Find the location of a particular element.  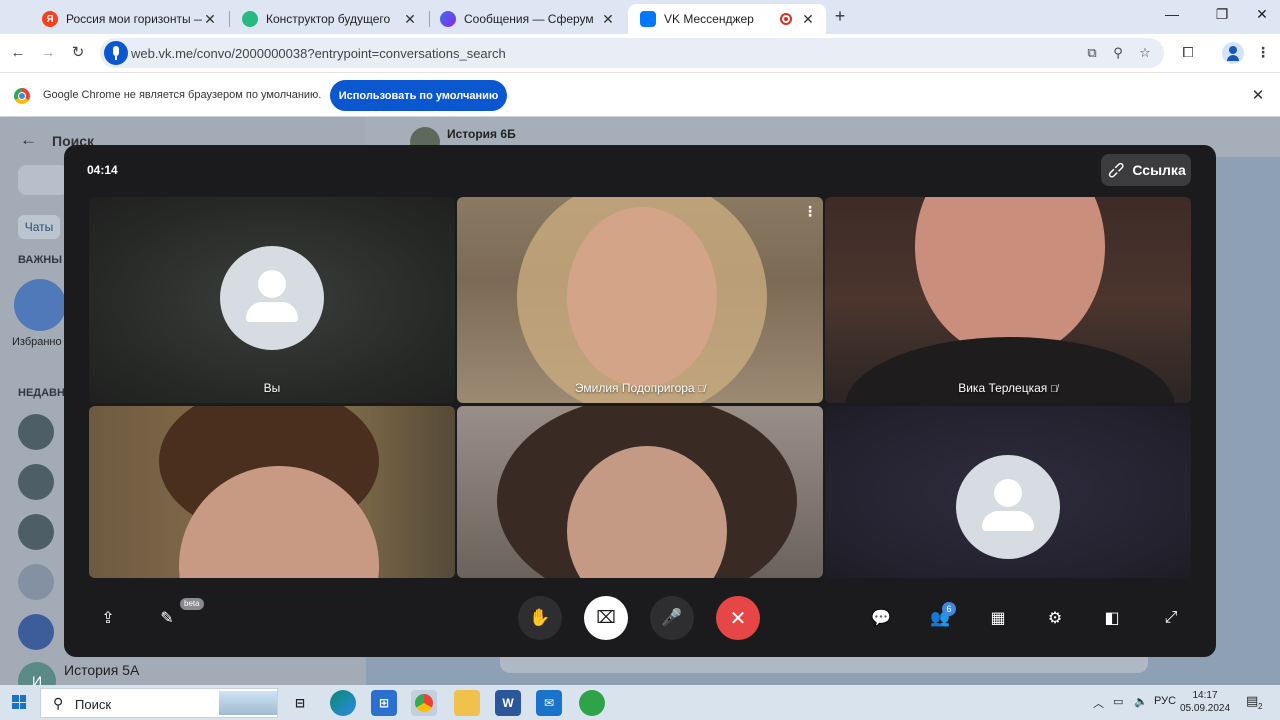

close-window-icon: ✕ is located at coordinates (1262, 14).